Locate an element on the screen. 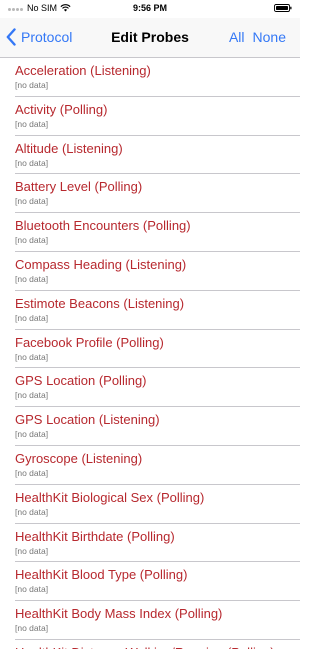  probe-name: Altitude (Listening) is located at coordinates (69, 148).